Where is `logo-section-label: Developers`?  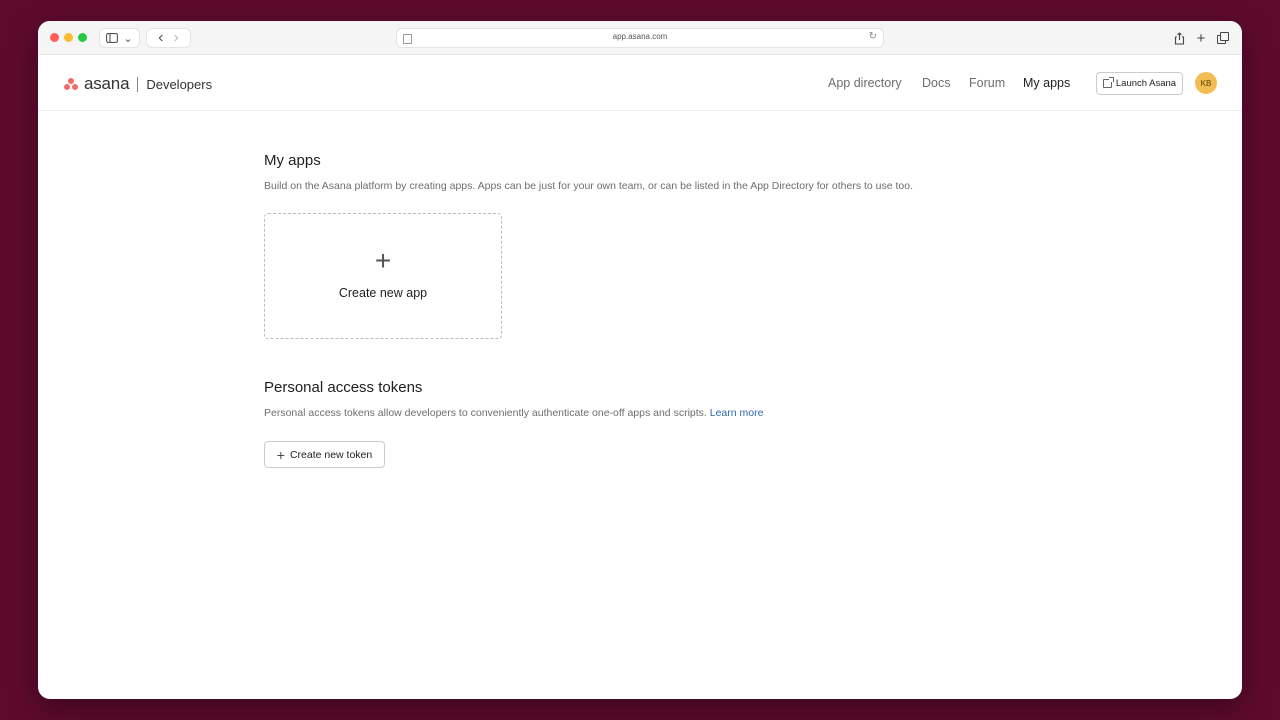
logo-section-label: Developers is located at coordinates (179, 84).